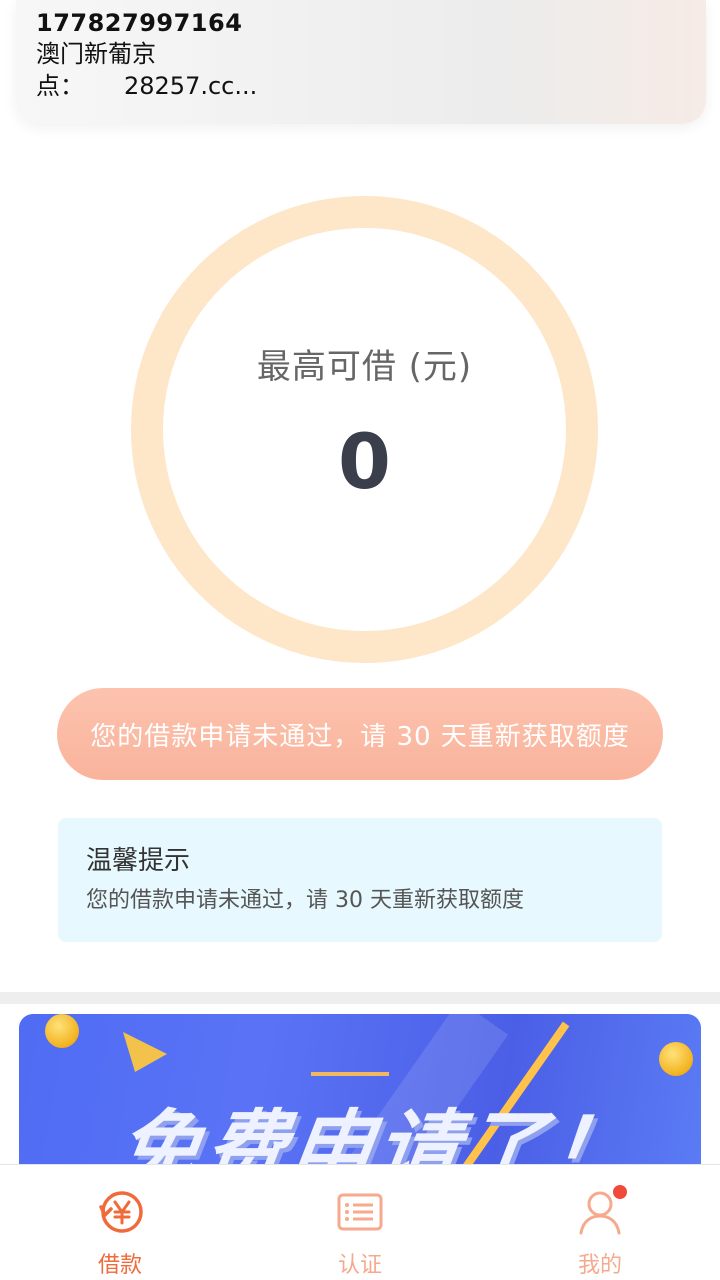  I want to click on notification-dot, so click(620, 1192).